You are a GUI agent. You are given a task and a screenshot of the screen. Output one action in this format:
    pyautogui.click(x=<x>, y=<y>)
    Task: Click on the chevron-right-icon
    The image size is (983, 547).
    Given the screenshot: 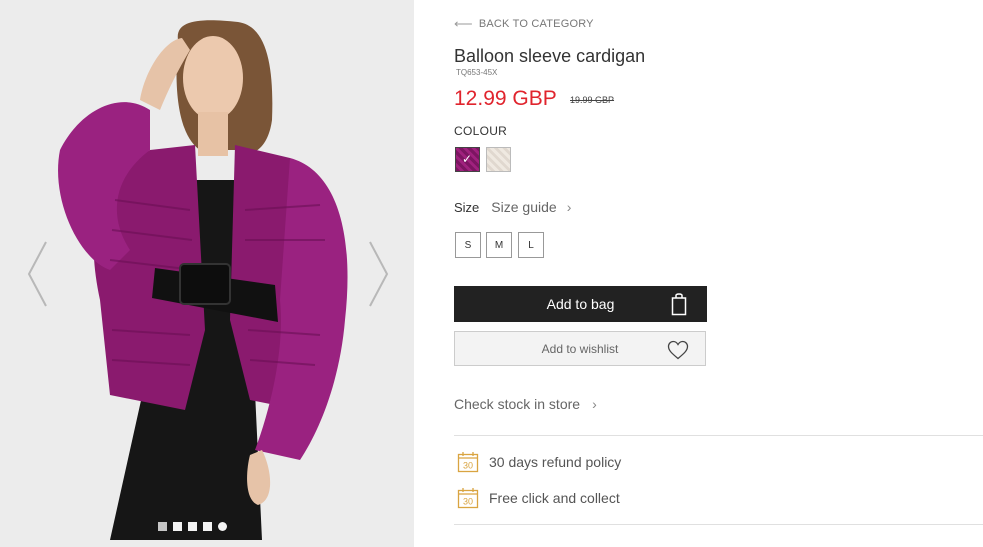 What is the action you would take?
    pyautogui.click(x=379, y=274)
    